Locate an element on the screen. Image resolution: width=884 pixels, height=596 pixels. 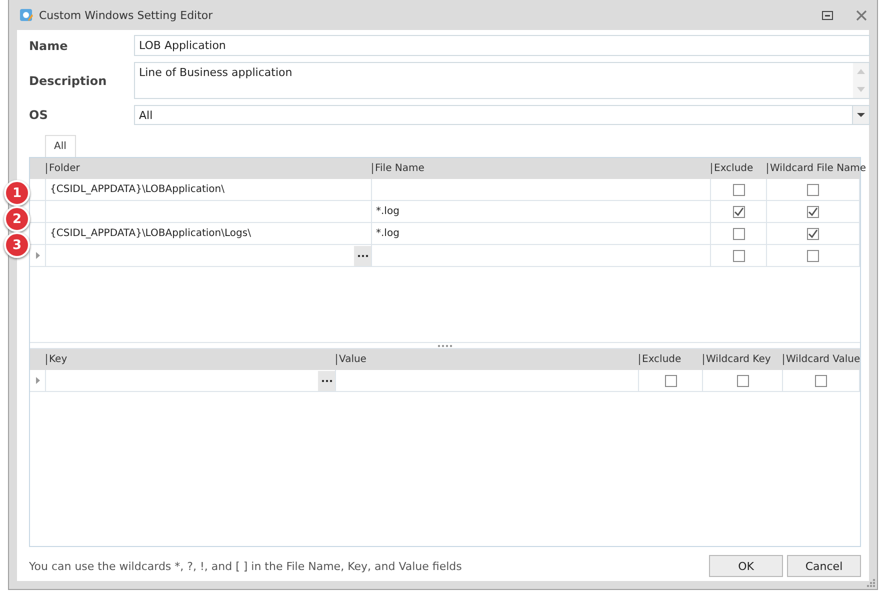
splitter-handle-icon is located at coordinates (445, 345).